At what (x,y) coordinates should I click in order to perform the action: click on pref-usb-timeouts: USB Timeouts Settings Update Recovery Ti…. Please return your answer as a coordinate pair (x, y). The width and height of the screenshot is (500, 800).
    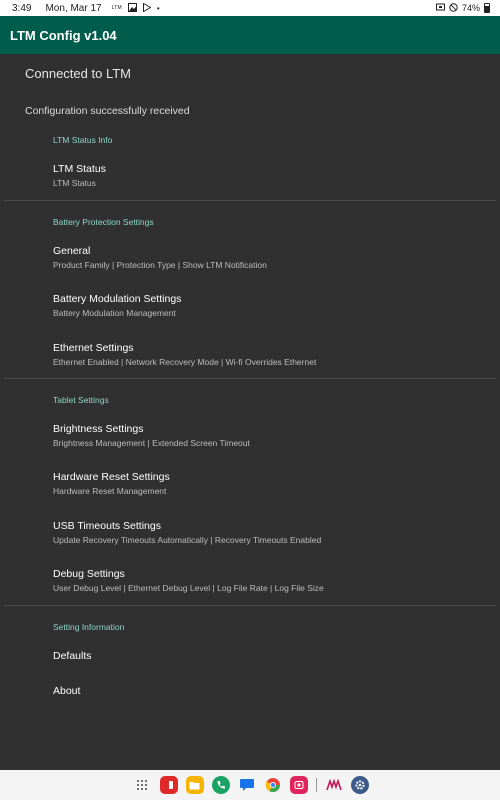
    Looking at the image, I should click on (273, 533).